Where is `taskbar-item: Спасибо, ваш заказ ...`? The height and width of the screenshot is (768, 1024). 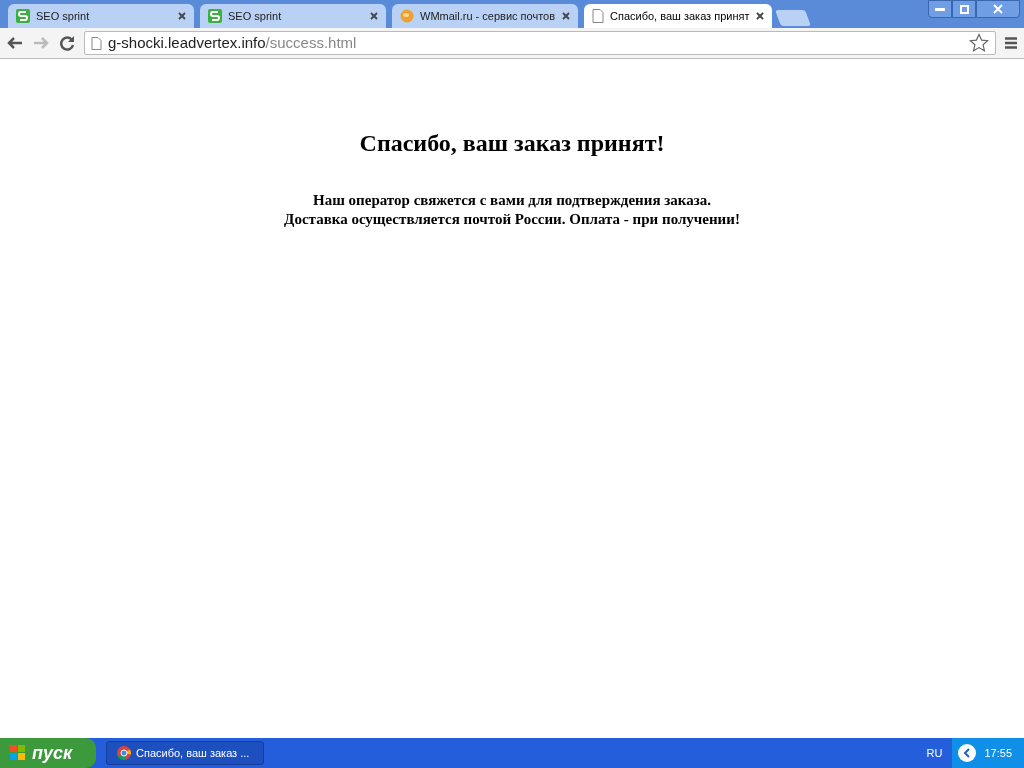 taskbar-item: Спасибо, ваш заказ ... is located at coordinates (185, 753).